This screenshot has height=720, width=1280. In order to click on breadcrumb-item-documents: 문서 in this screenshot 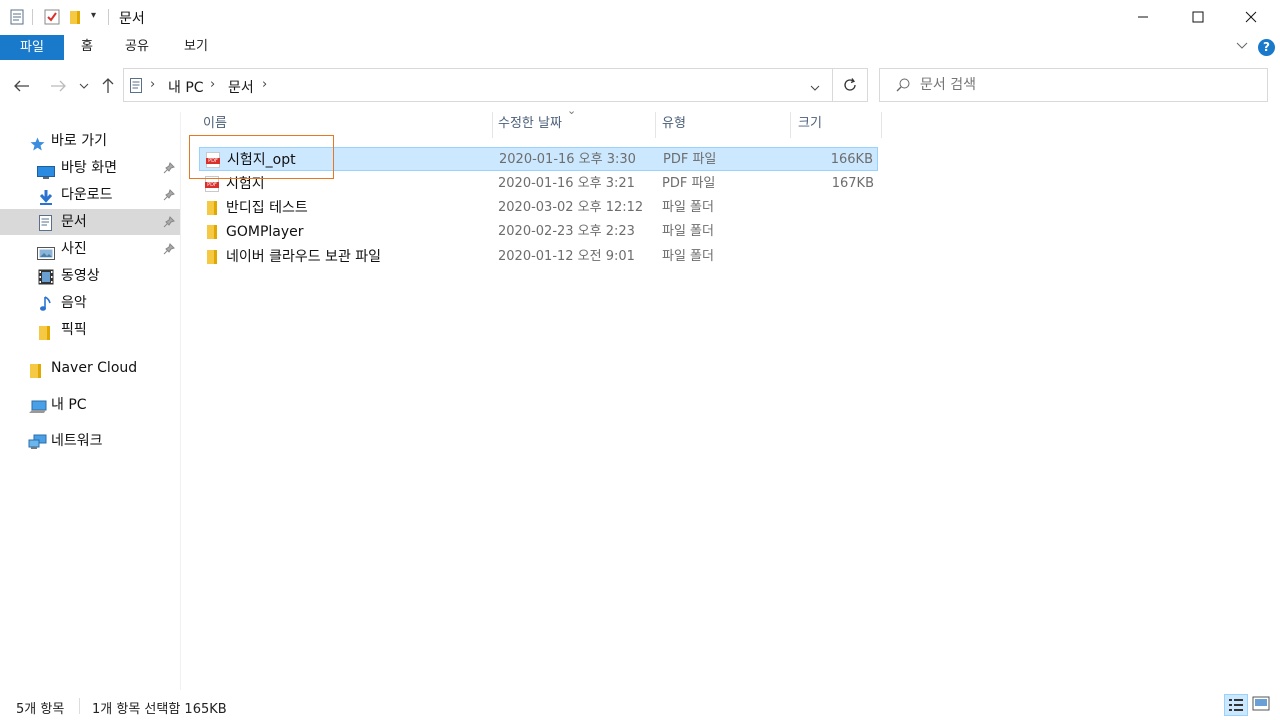, I will do `click(241, 87)`.